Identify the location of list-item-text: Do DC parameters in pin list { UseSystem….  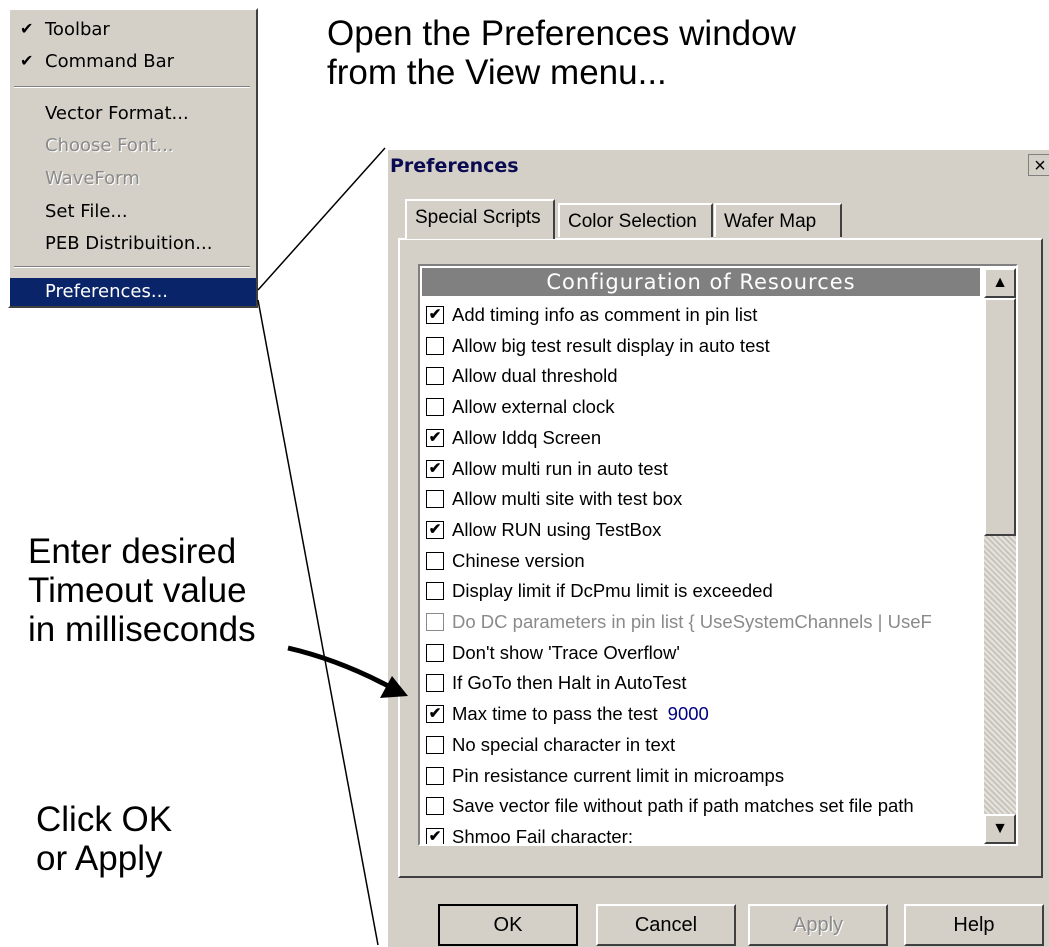
(692, 621).